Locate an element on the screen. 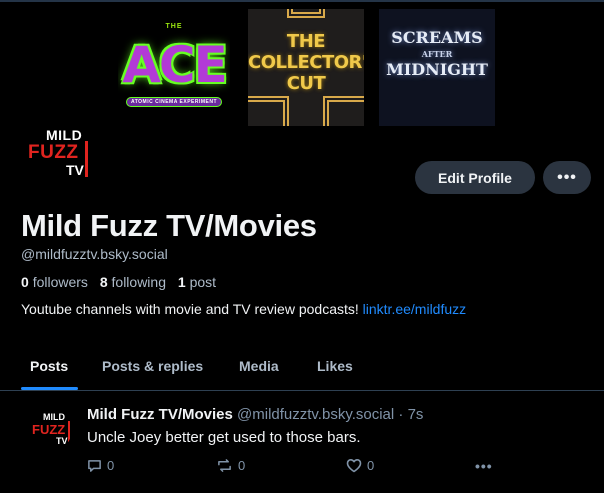  profile-avatar: MILD FUZZ TV is located at coordinates (58, 153).